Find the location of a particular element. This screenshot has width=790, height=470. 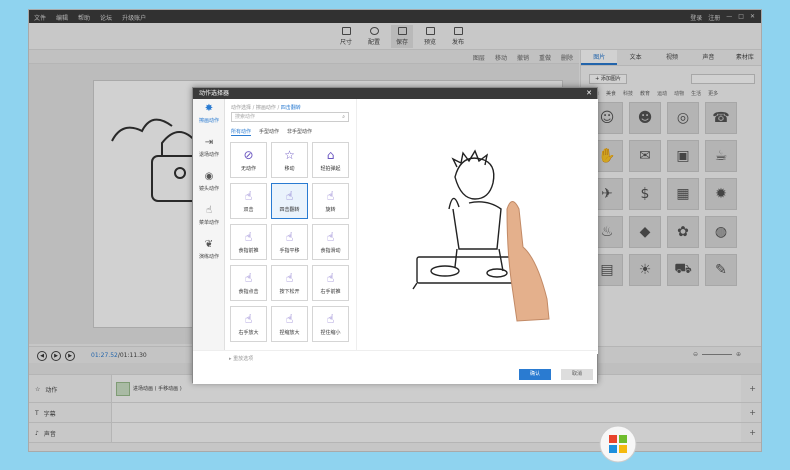

category-label: 退场动作 is located at coordinates (208, 155).